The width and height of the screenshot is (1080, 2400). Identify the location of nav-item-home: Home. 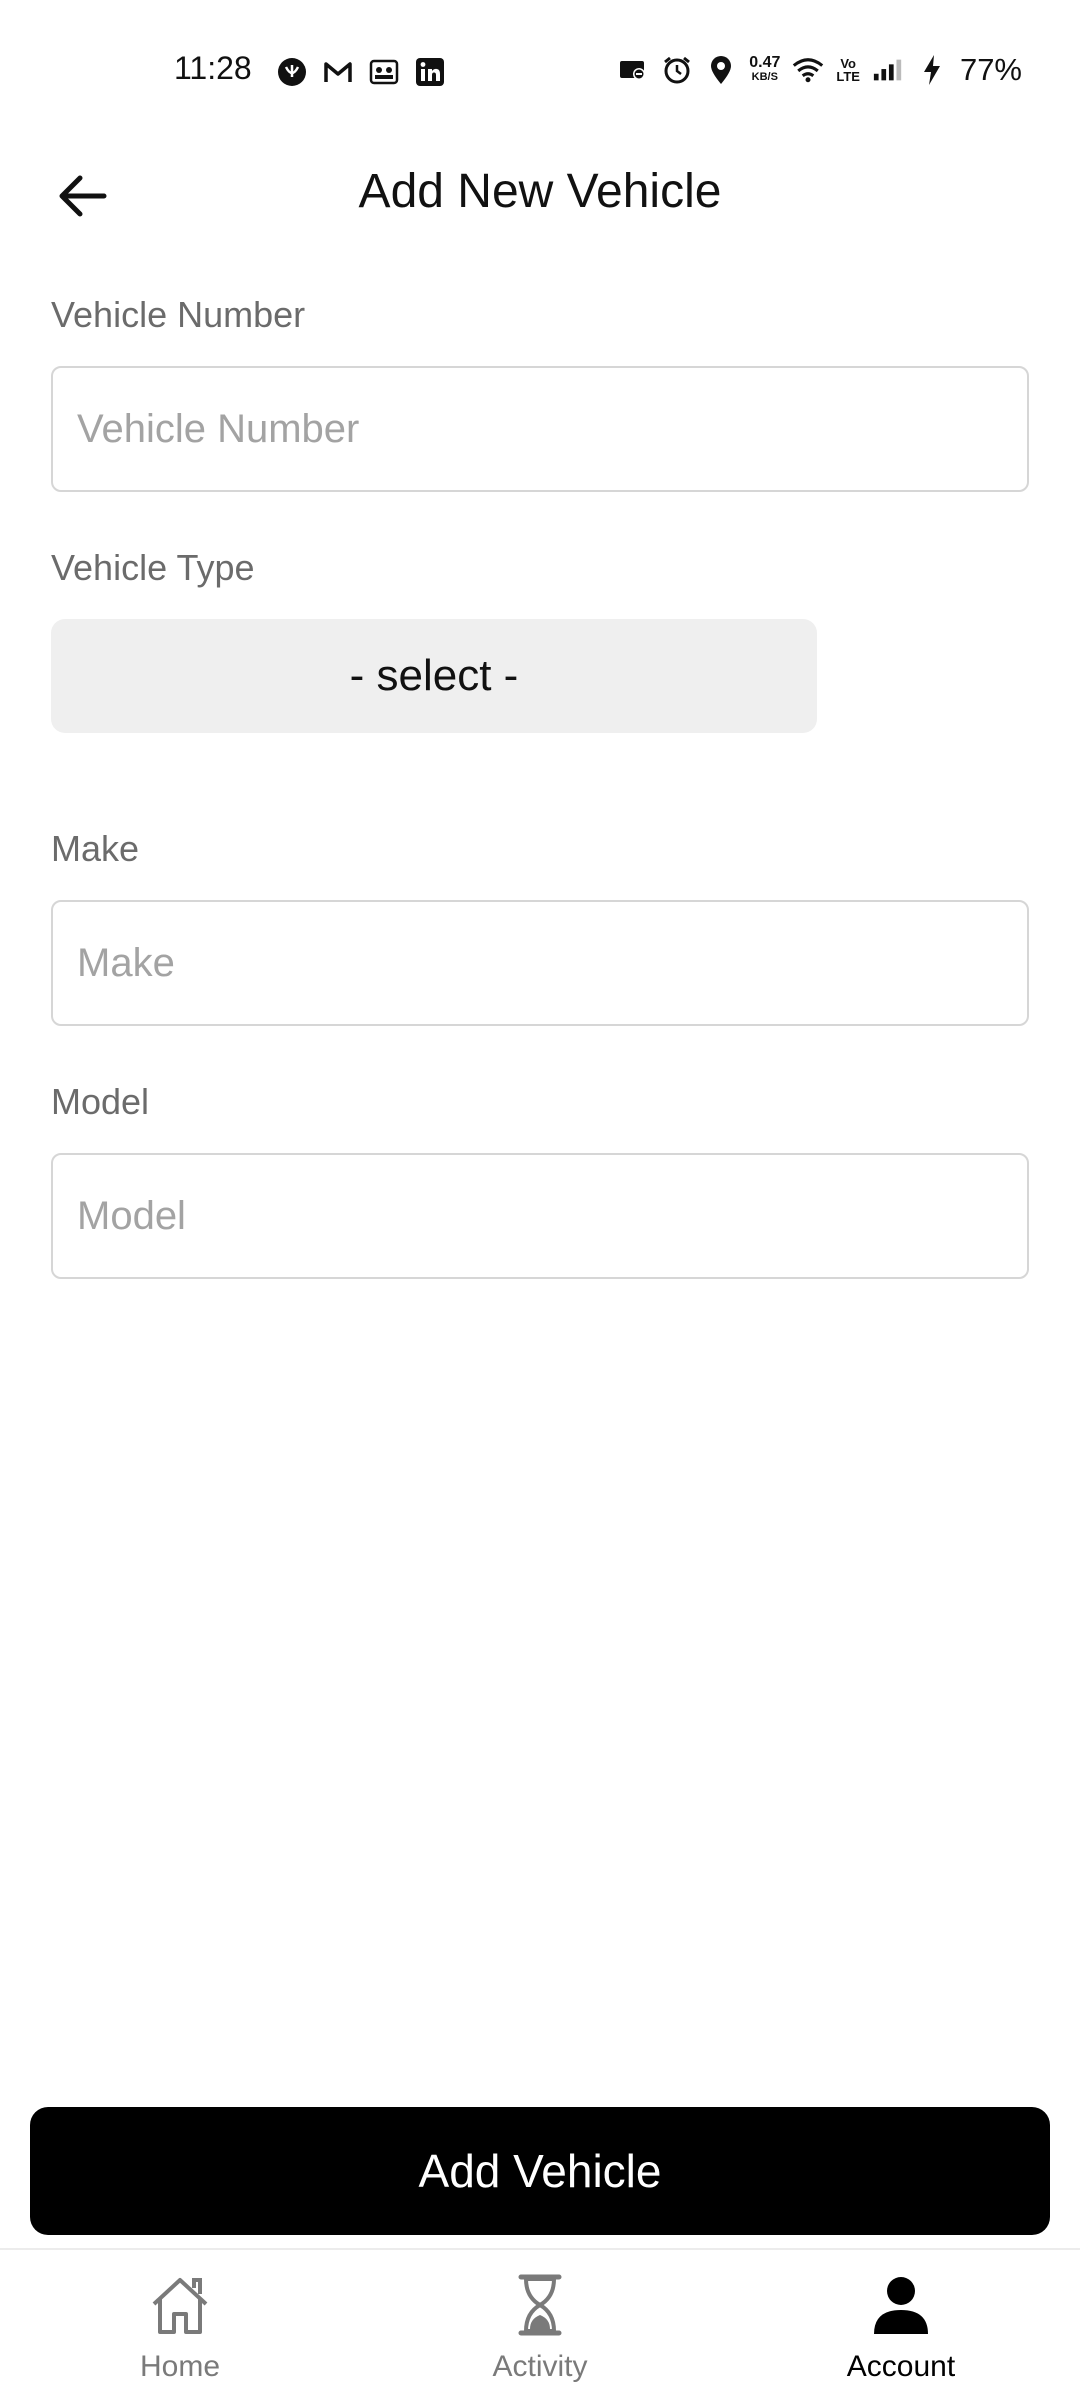
(180, 2325).